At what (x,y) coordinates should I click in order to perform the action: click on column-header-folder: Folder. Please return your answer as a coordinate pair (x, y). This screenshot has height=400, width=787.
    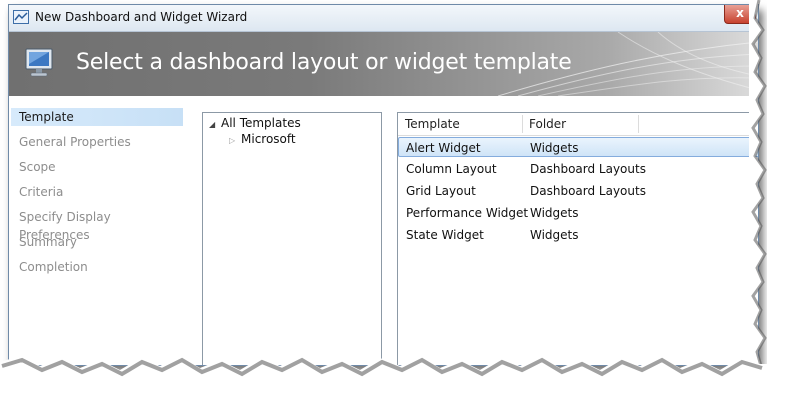
    Looking at the image, I should click on (547, 124).